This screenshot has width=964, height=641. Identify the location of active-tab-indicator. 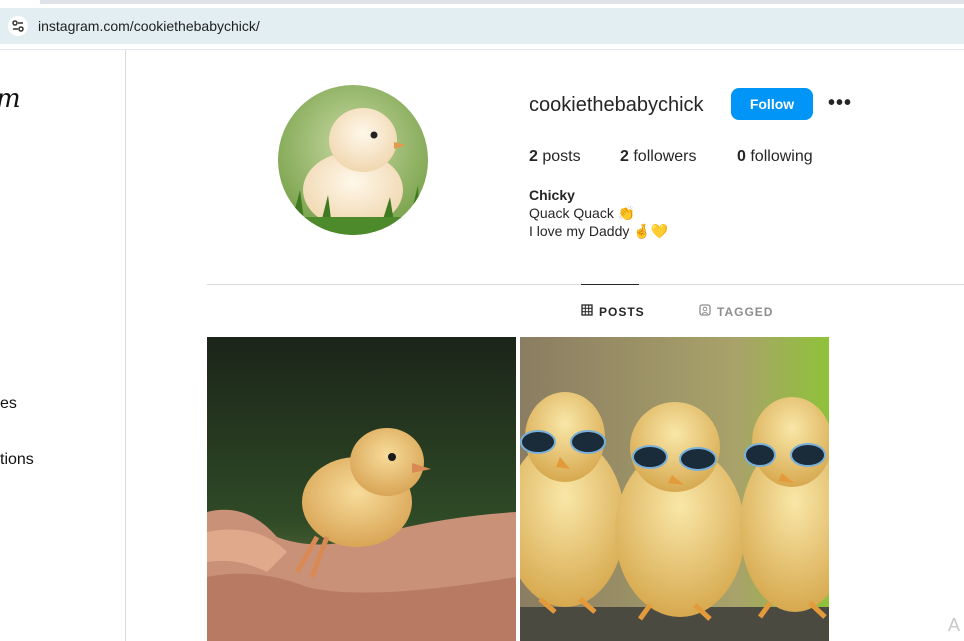
(610, 284).